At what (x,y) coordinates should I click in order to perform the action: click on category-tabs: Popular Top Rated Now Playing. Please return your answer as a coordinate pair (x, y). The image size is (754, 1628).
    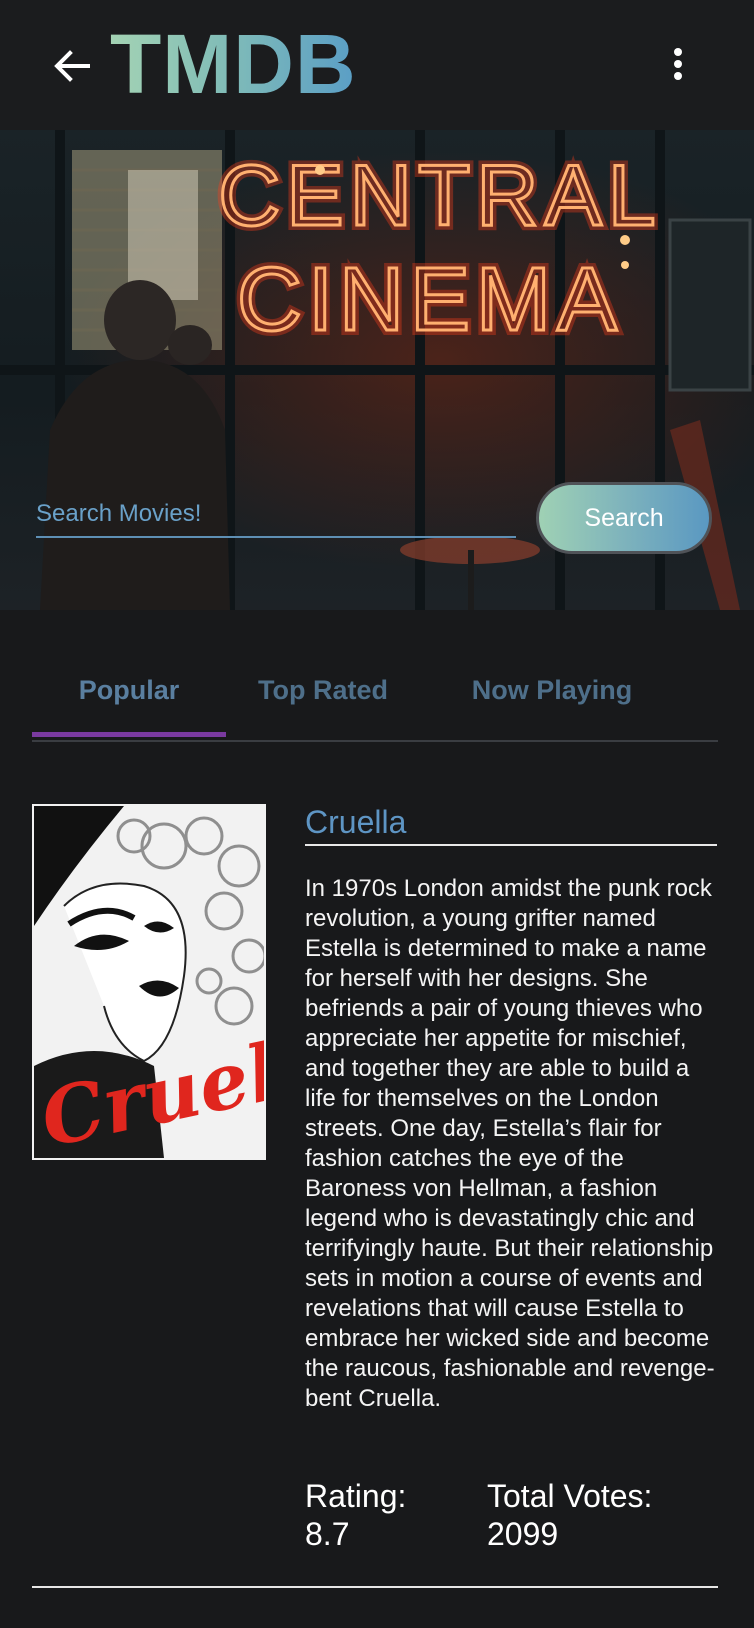
    Looking at the image, I should click on (375, 701).